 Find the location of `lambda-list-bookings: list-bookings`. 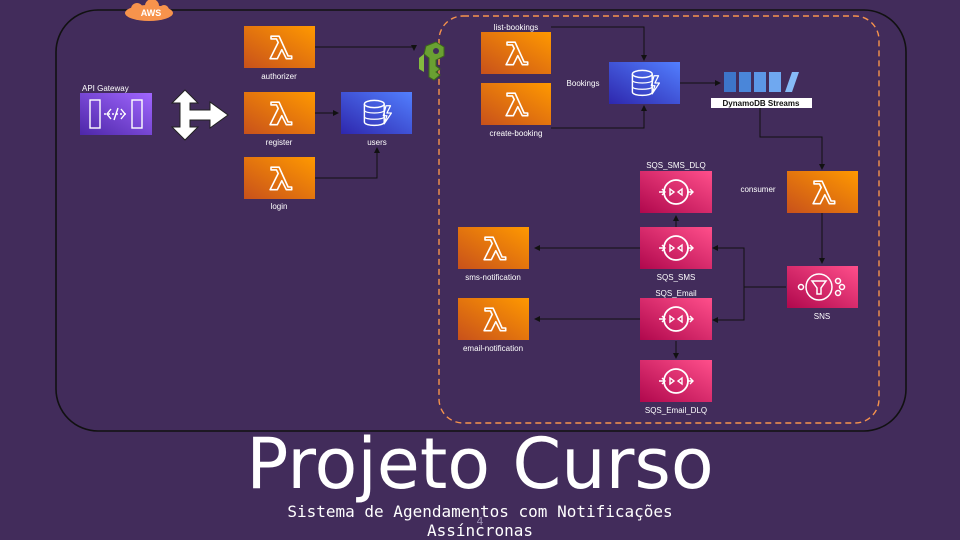

lambda-list-bookings: list-bookings is located at coordinates (516, 48).